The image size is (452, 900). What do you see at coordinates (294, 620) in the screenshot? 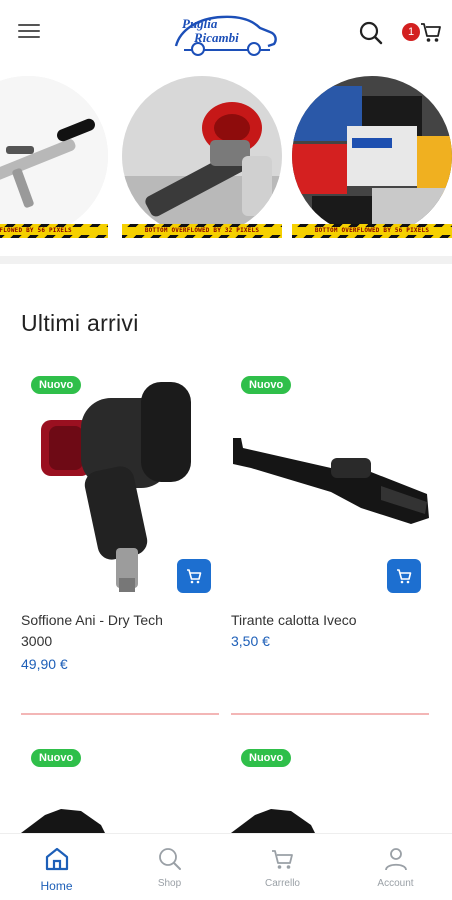
I see `product-name: Tirante calotta Iveco` at bounding box center [294, 620].